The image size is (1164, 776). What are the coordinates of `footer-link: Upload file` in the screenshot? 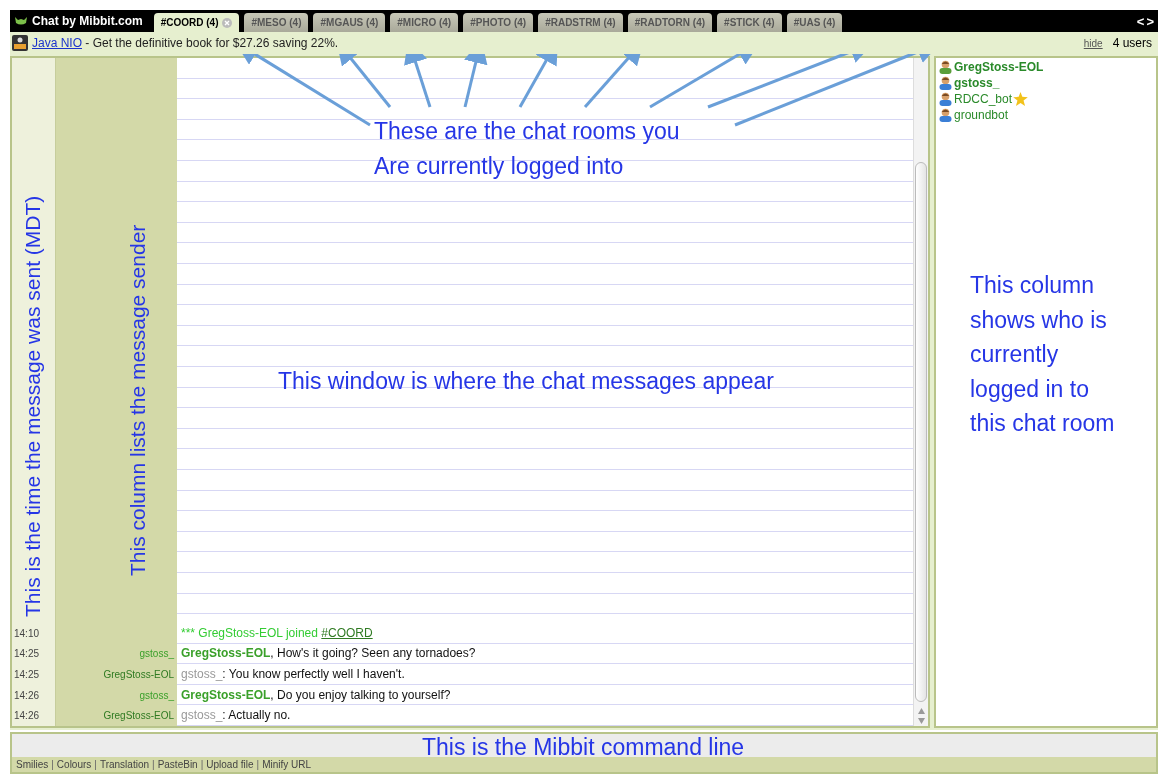 It's located at (230, 764).